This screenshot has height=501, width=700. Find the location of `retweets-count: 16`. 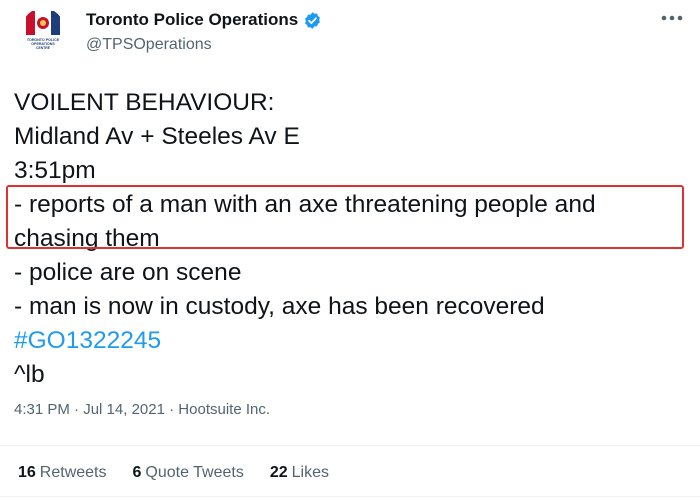

retweets-count: 16 is located at coordinates (27, 472).